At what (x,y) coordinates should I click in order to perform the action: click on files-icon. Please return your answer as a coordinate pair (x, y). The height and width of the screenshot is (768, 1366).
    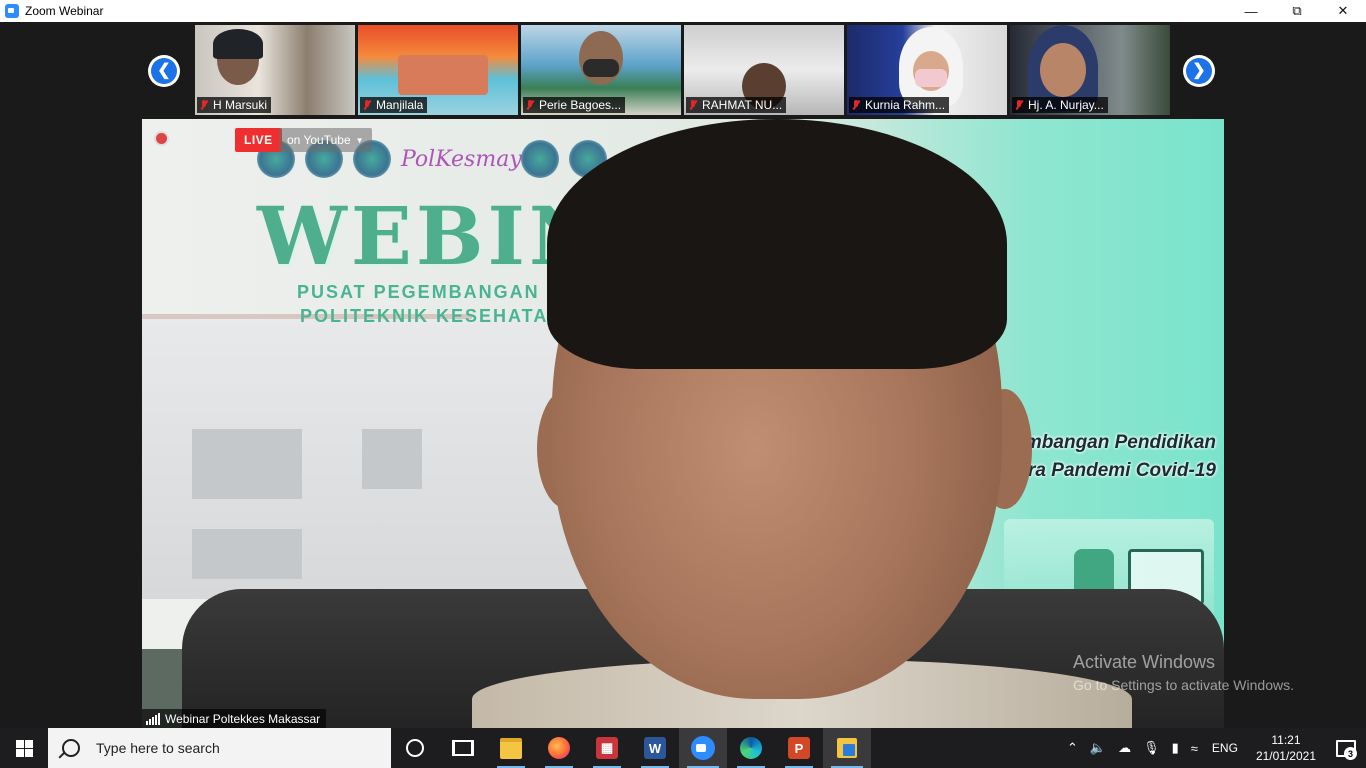
    Looking at the image, I should click on (847, 748).